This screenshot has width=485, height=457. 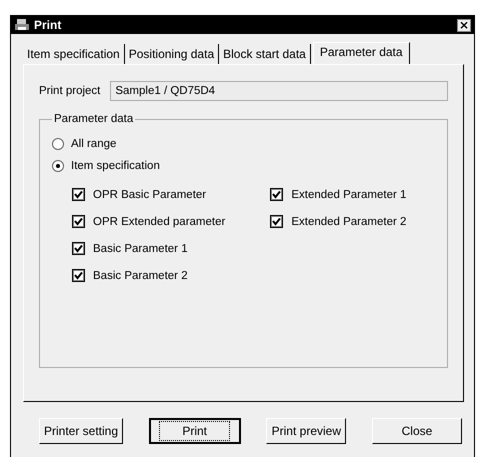 I want to click on printer-icon, so click(x=22, y=25).